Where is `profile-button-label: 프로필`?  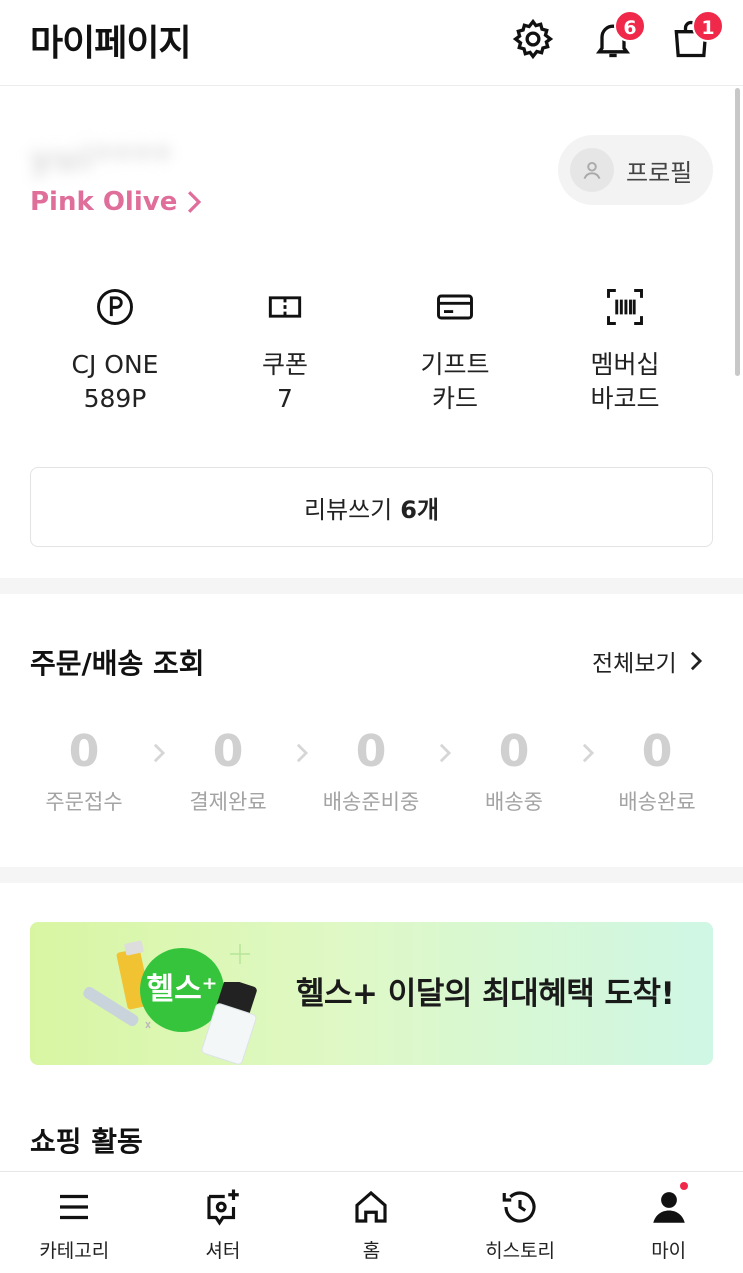 profile-button-label: 프로필 is located at coordinates (659, 172).